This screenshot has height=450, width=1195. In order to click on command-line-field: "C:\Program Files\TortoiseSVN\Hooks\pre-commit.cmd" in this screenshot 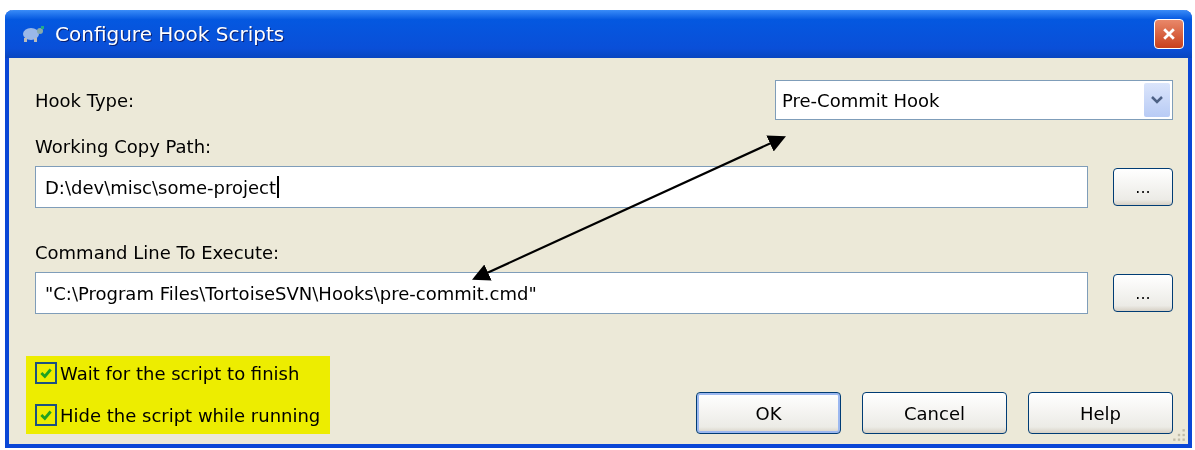, I will do `click(561, 293)`.